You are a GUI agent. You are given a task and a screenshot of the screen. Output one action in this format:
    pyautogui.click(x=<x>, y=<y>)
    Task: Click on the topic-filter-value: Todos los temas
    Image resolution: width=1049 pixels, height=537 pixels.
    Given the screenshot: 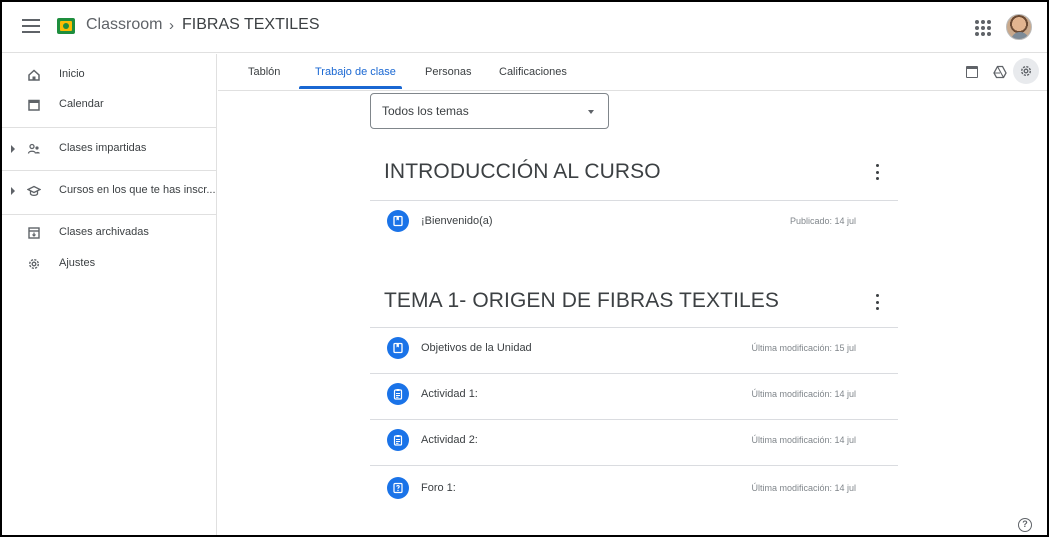 What is the action you would take?
    pyautogui.click(x=425, y=111)
    